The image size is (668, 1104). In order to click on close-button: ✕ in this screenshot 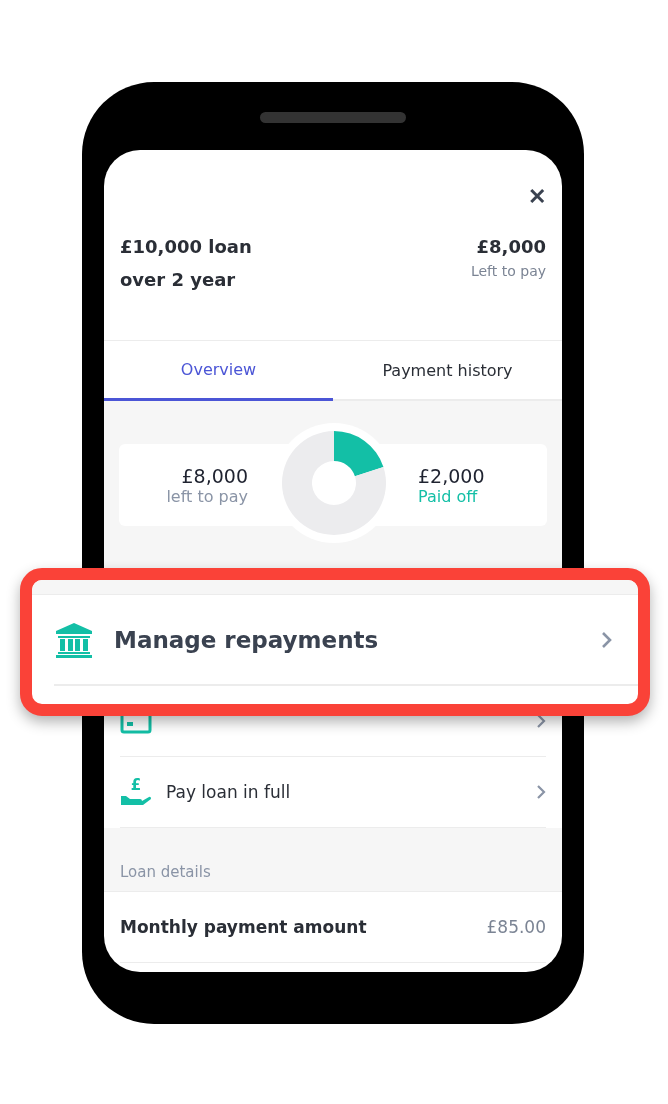, I will do `click(537, 197)`.